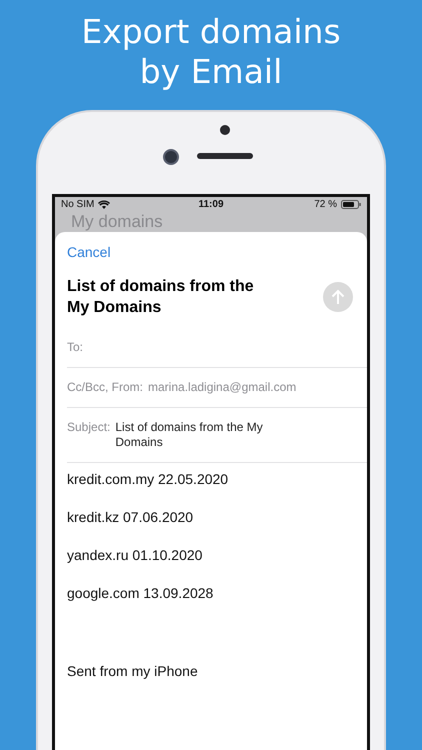 Image resolution: width=422 pixels, height=750 pixels. Describe the element at coordinates (189, 435) in the screenshot. I see `field-value: List of domains from the My Domains` at that location.